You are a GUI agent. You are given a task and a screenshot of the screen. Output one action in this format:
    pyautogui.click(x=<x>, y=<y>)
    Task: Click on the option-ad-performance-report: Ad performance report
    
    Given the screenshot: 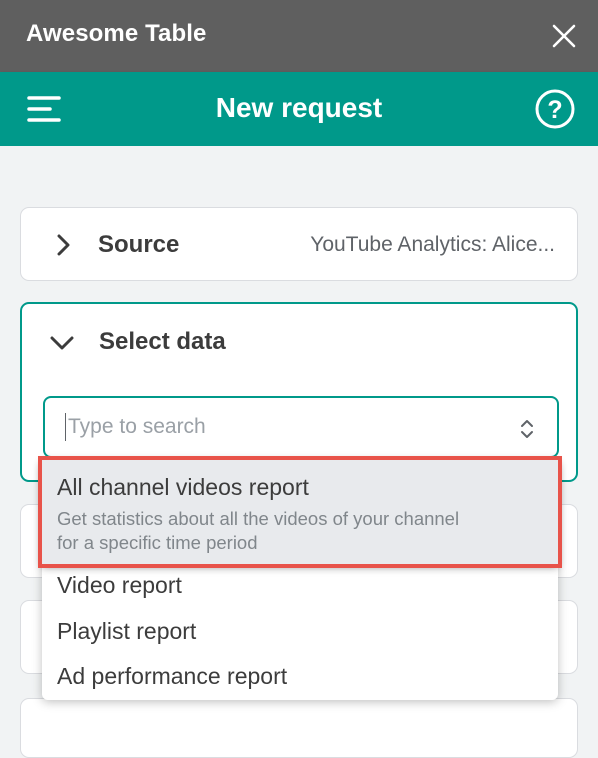 What is the action you would take?
    pyautogui.click(x=300, y=678)
    